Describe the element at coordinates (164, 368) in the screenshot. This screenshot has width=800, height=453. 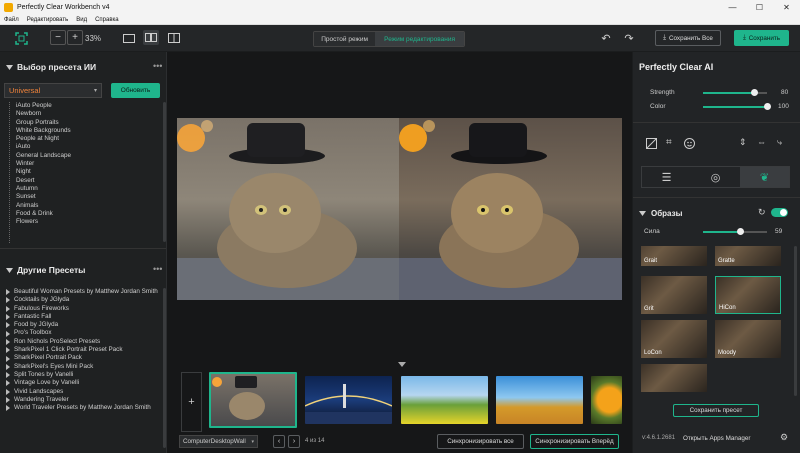
I see `other-list-scrollbar` at that location.